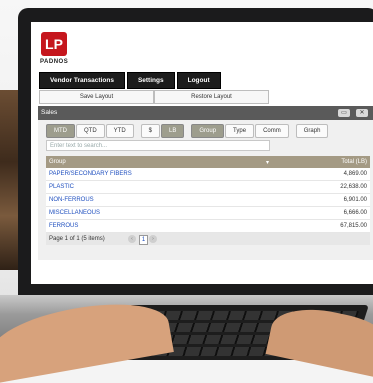  I want to click on tab-lb: LB, so click(173, 131).